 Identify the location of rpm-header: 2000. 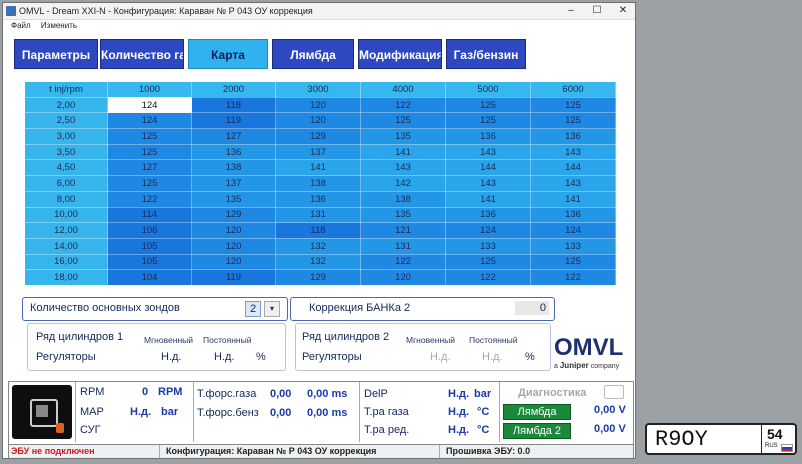
(233, 89).